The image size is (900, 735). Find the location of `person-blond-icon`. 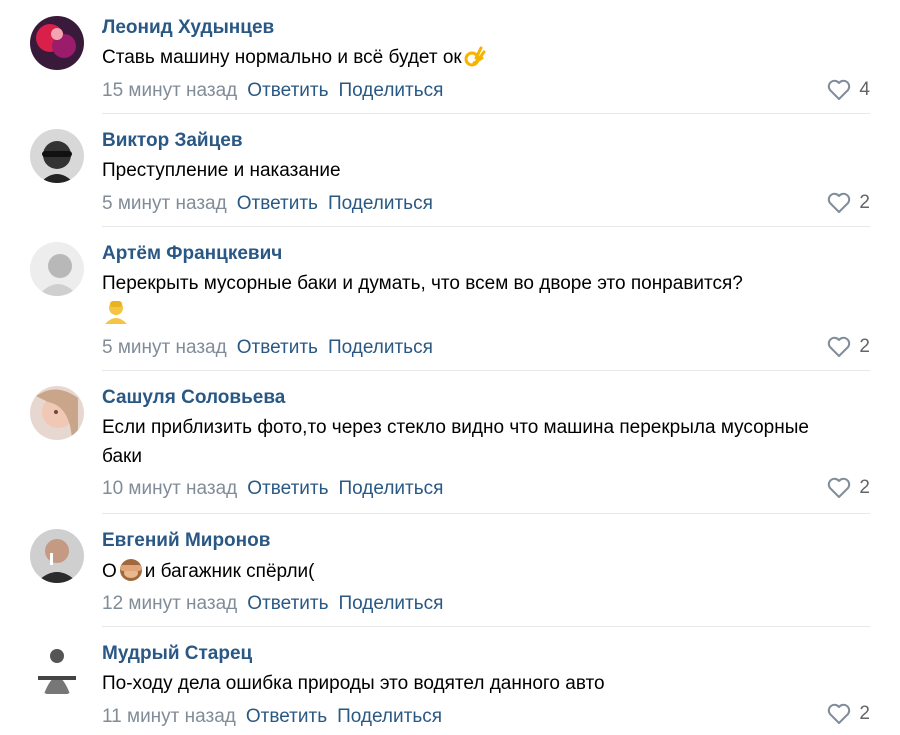

person-blond-icon is located at coordinates (116, 311).